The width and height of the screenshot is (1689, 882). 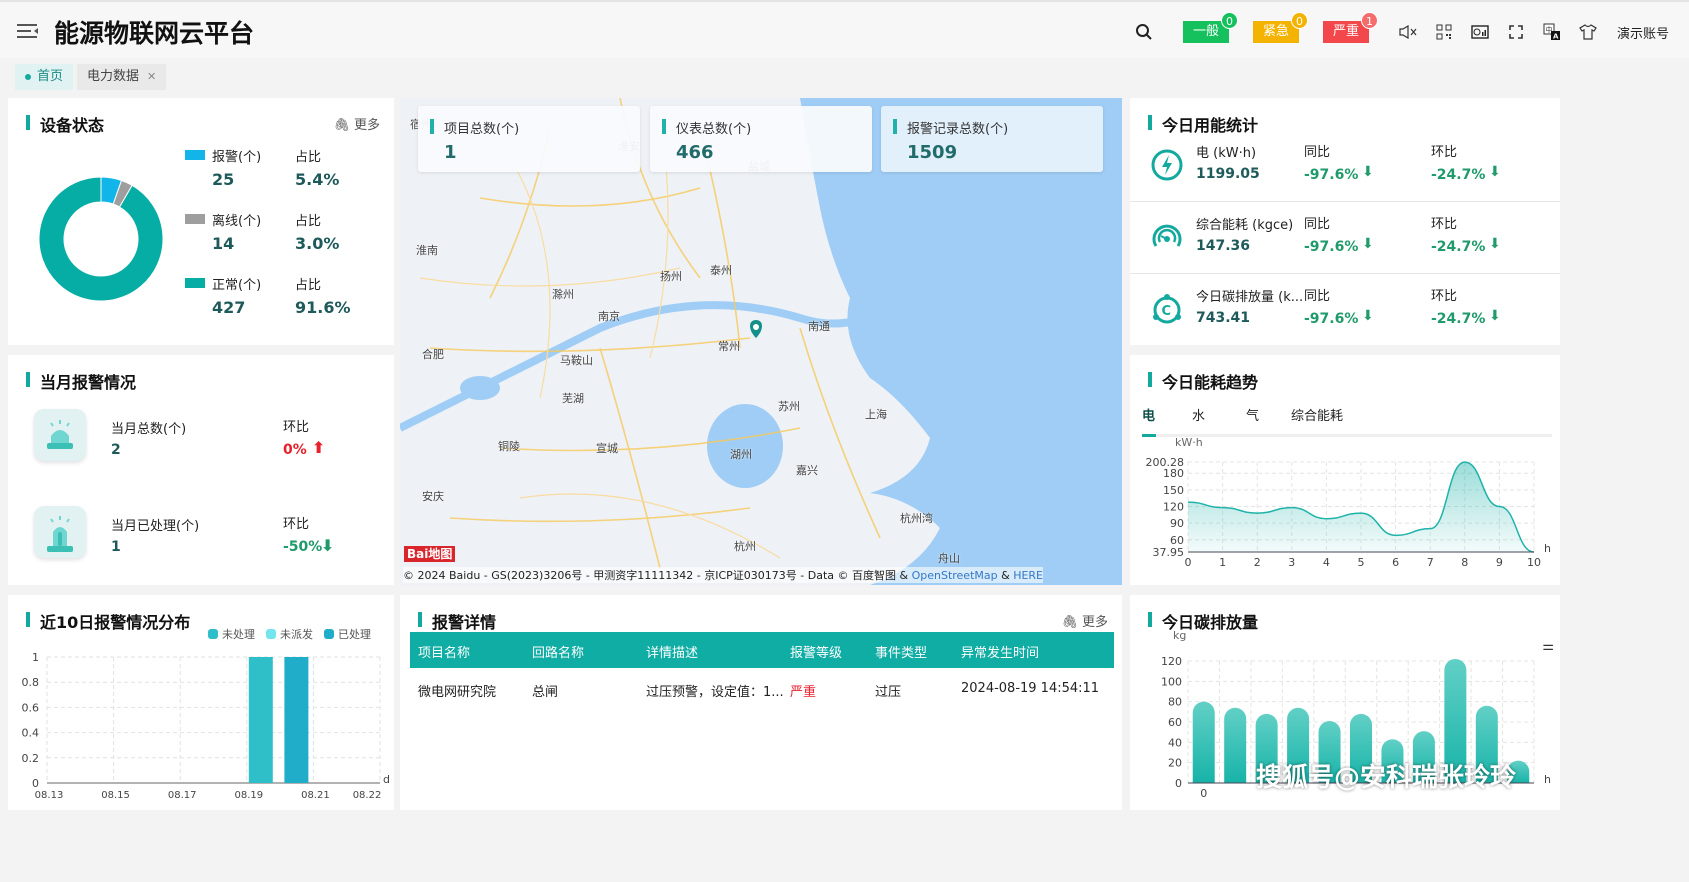 What do you see at coordinates (558, 651) in the screenshot?
I see `col-circuit: 回路名称` at bounding box center [558, 651].